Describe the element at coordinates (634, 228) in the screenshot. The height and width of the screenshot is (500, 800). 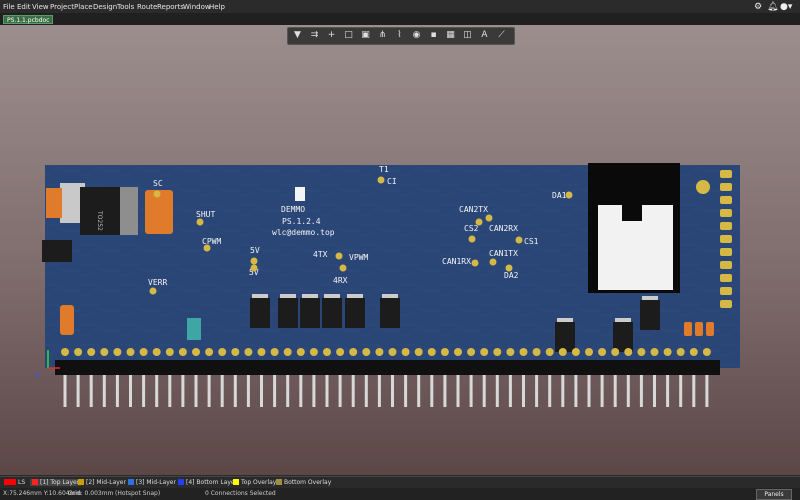
I see `mcu-module` at that location.